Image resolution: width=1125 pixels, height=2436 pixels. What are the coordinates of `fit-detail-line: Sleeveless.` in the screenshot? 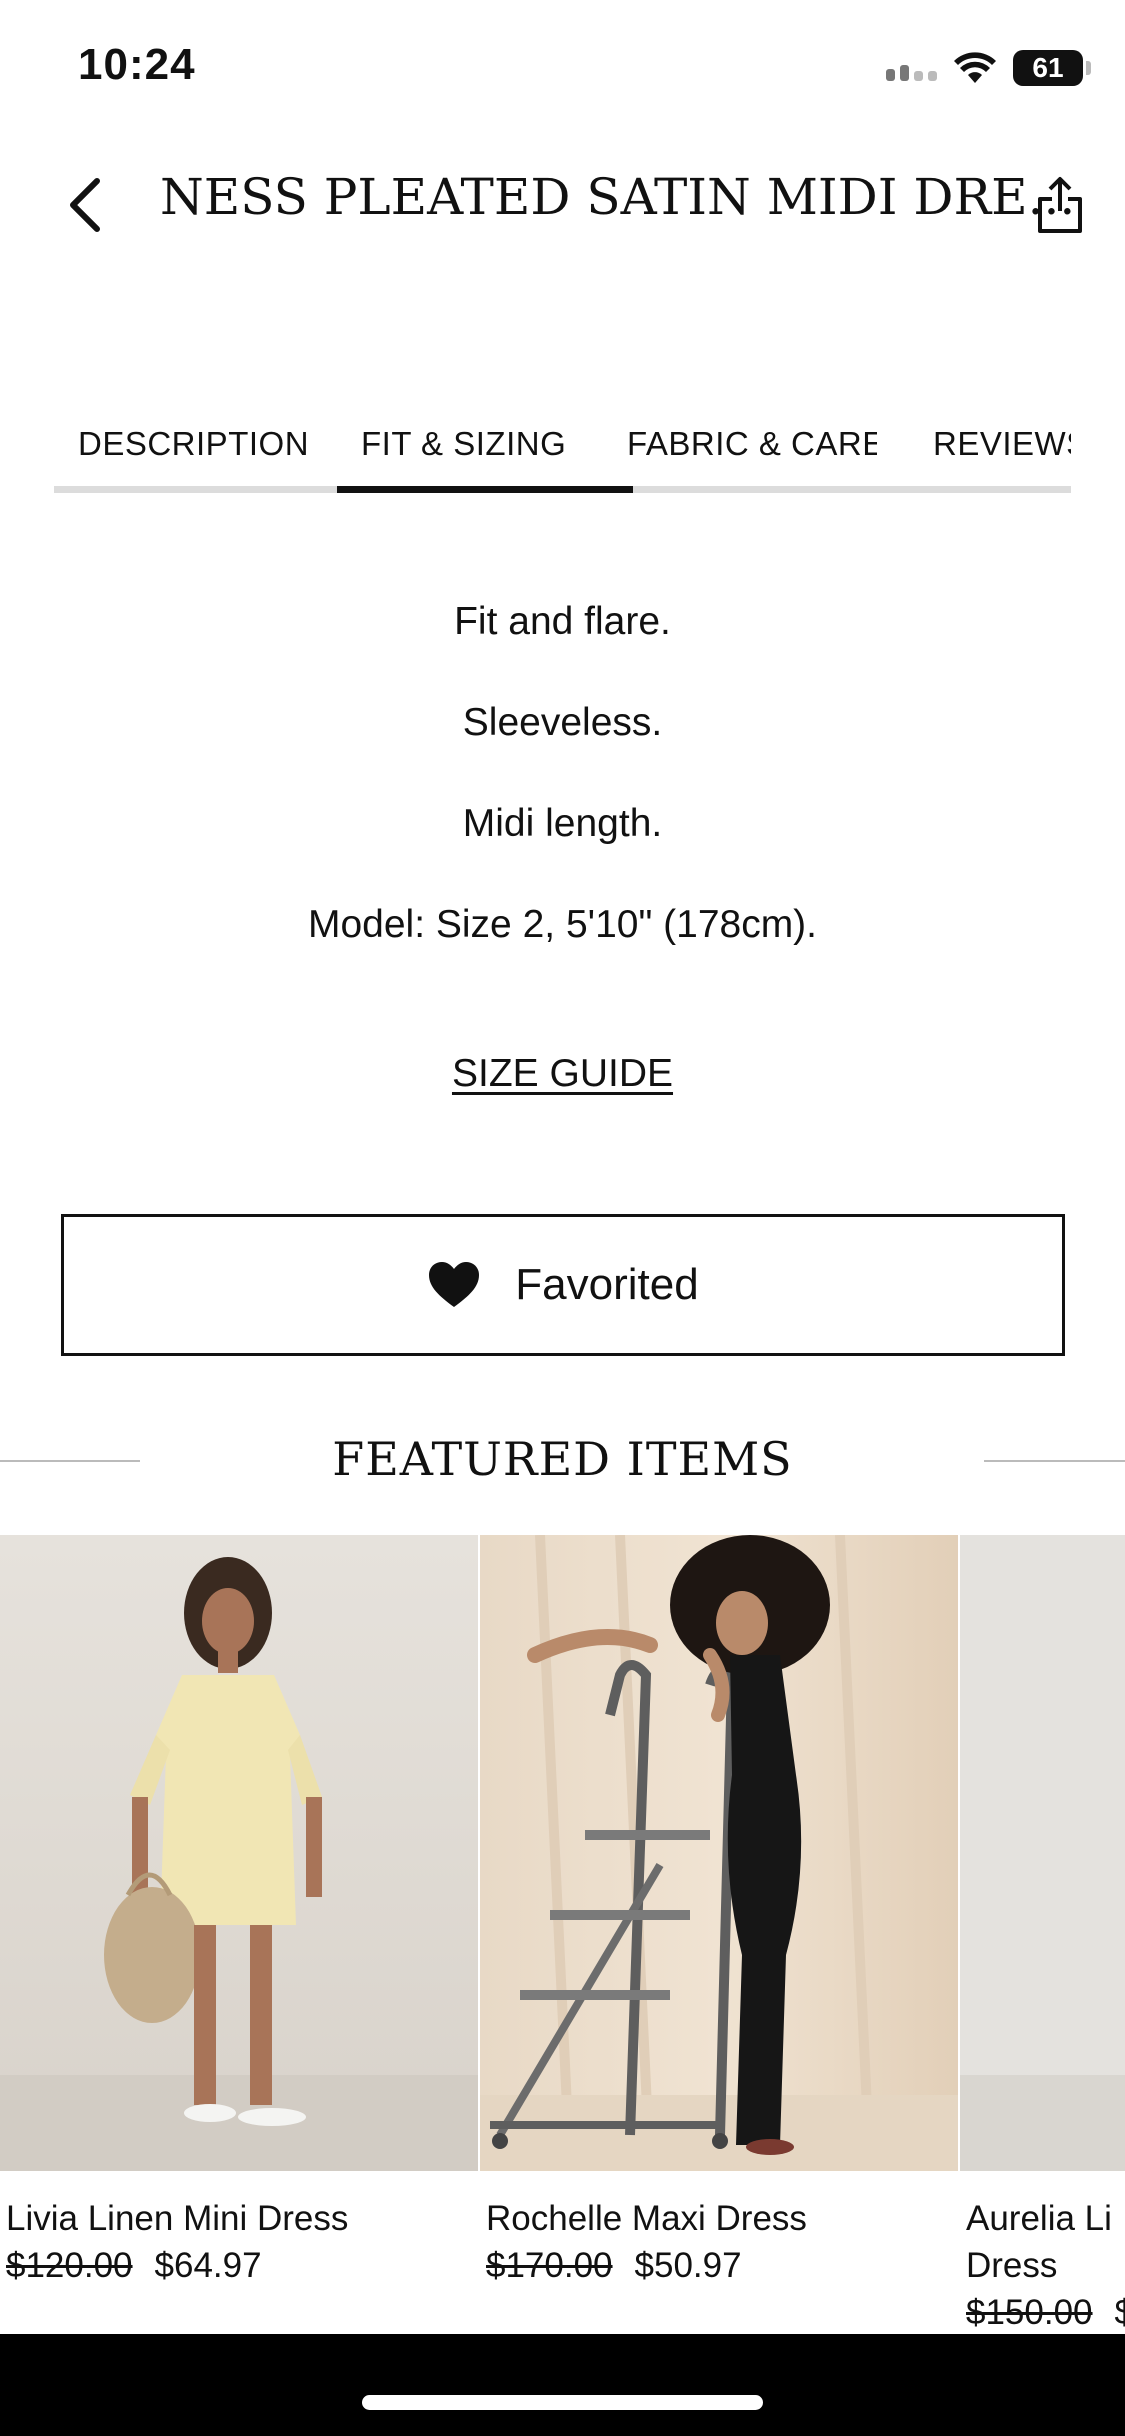 It's located at (562, 722).